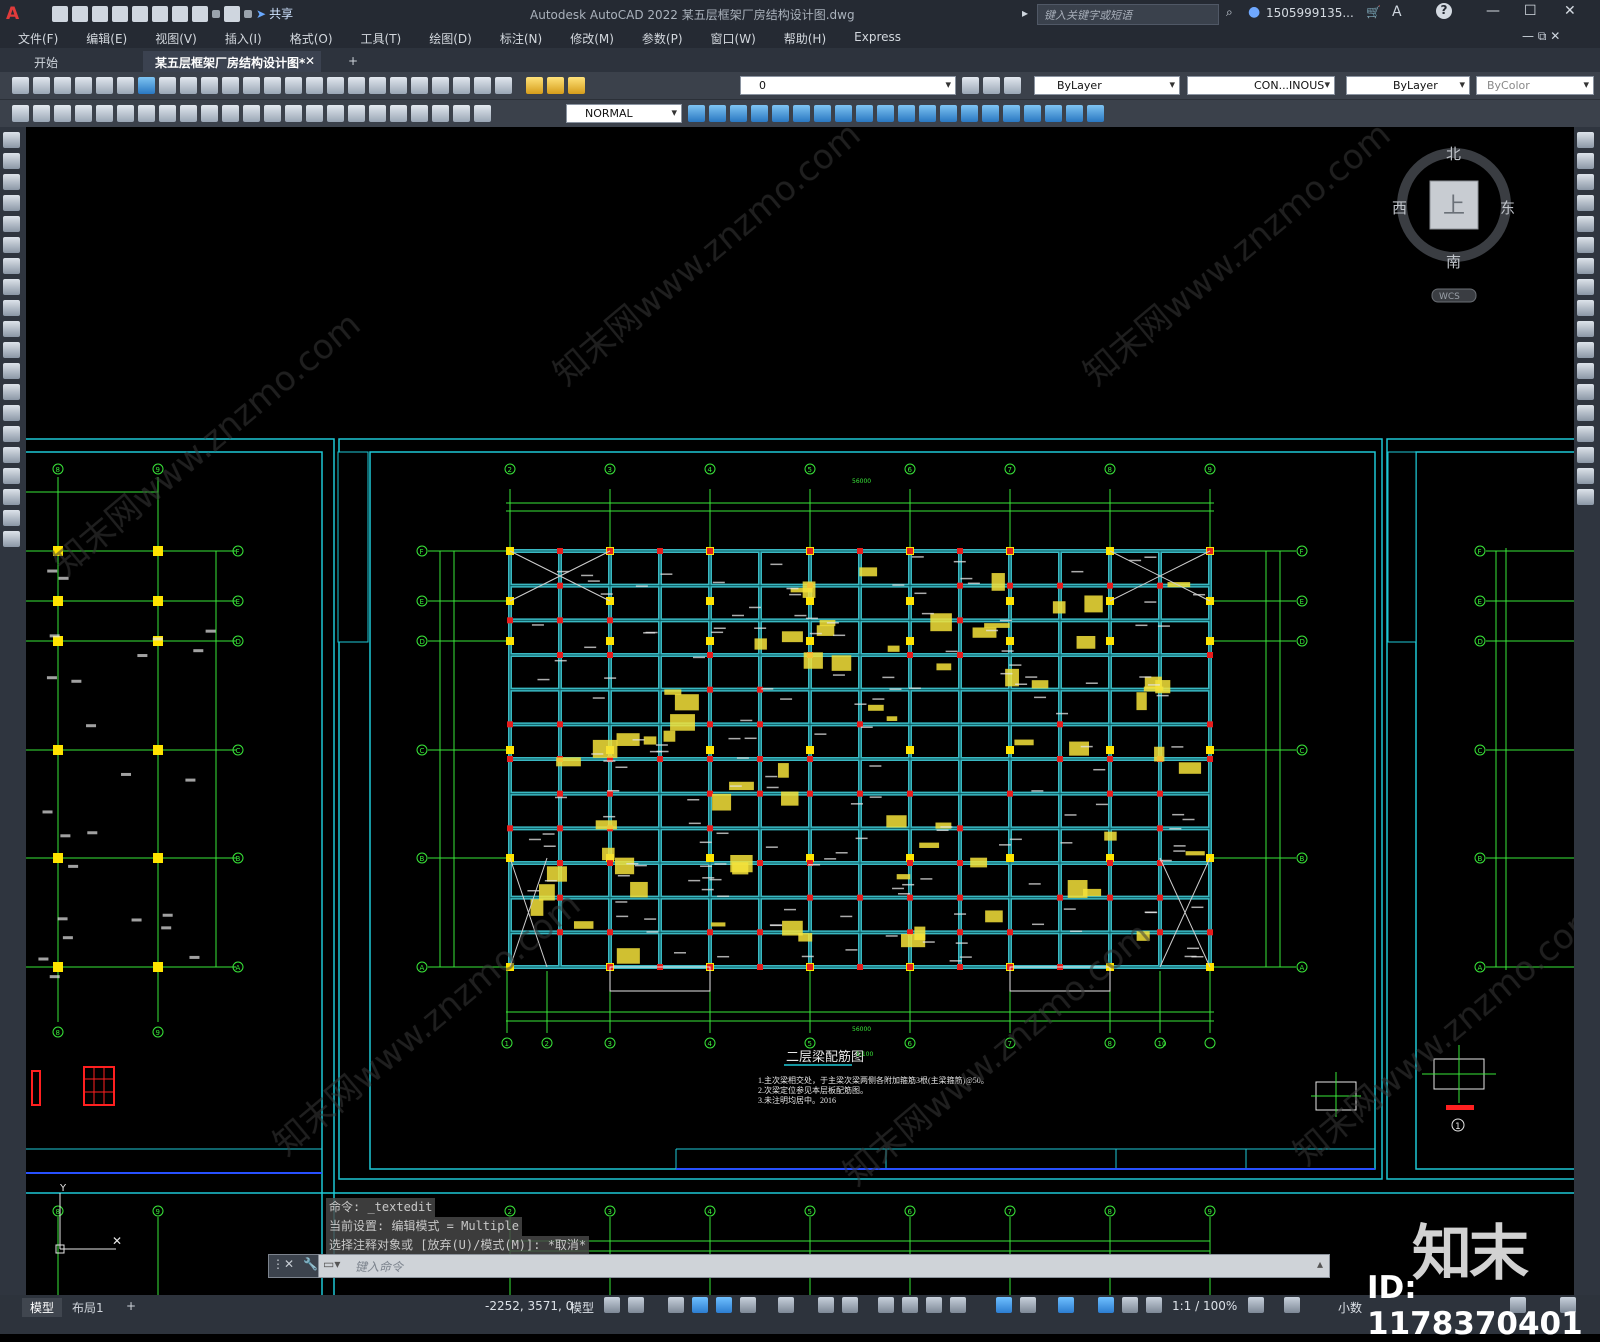  What do you see at coordinates (1585, 266) in the screenshot?
I see `rotate-tool-icon` at bounding box center [1585, 266].